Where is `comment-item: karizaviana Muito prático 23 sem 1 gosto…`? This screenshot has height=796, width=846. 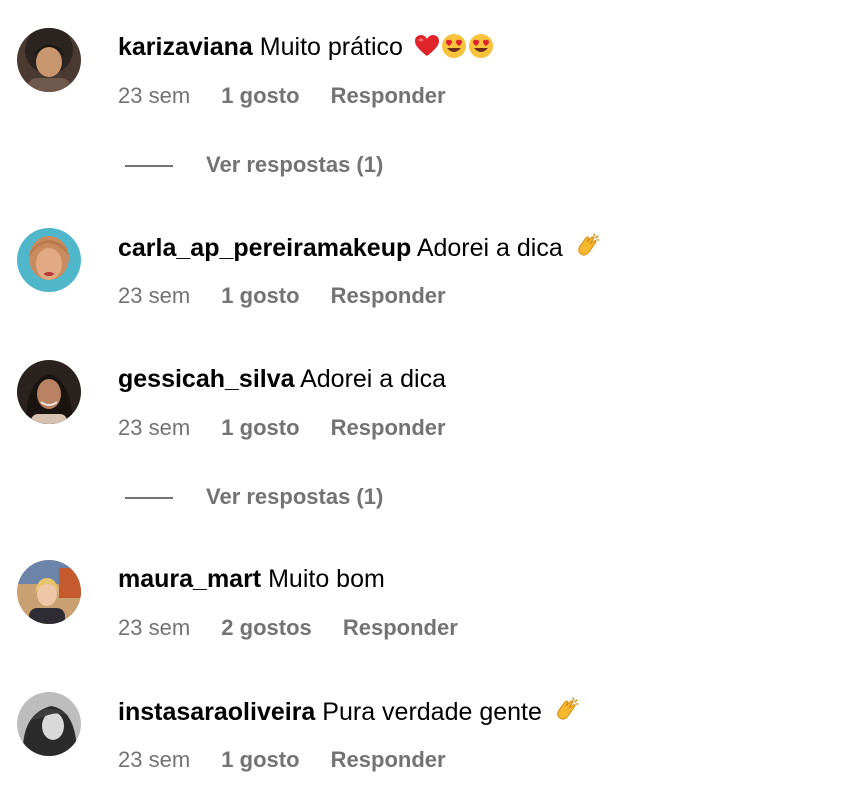 comment-item: karizaviana Muito prático 23 sem 1 gosto… is located at coordinates (423, 55).